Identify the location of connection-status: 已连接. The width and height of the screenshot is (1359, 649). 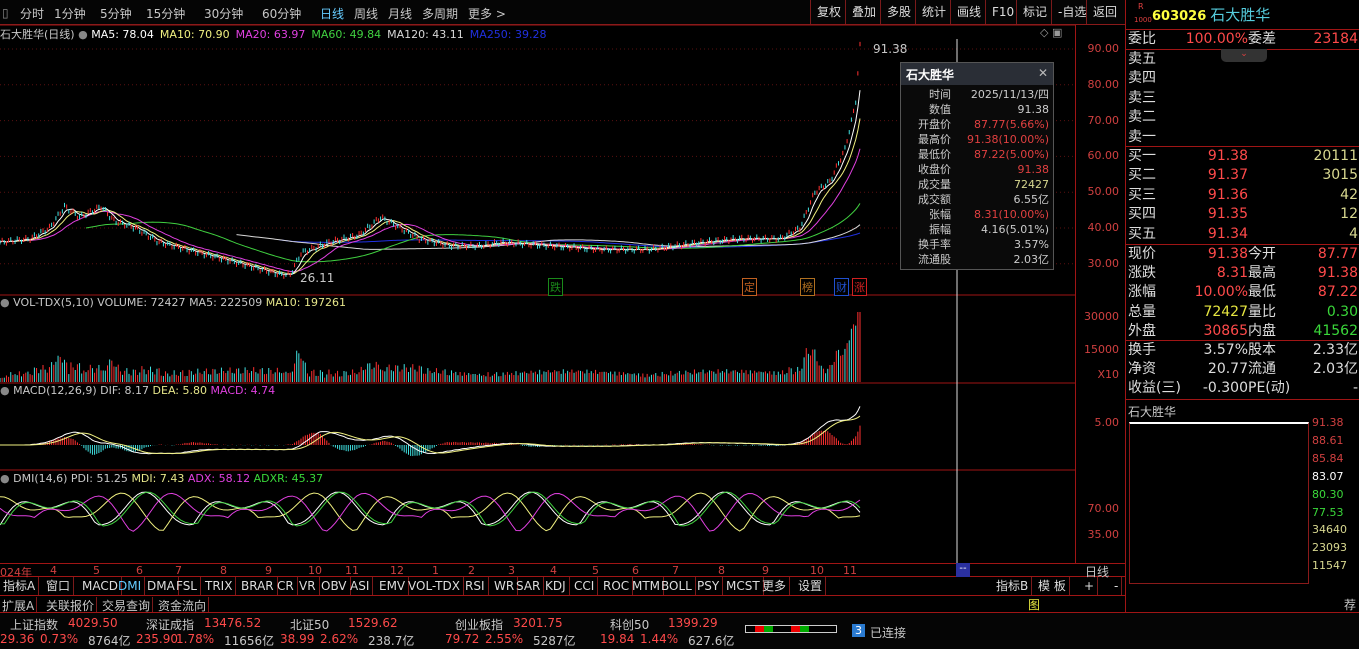
(888, 632).